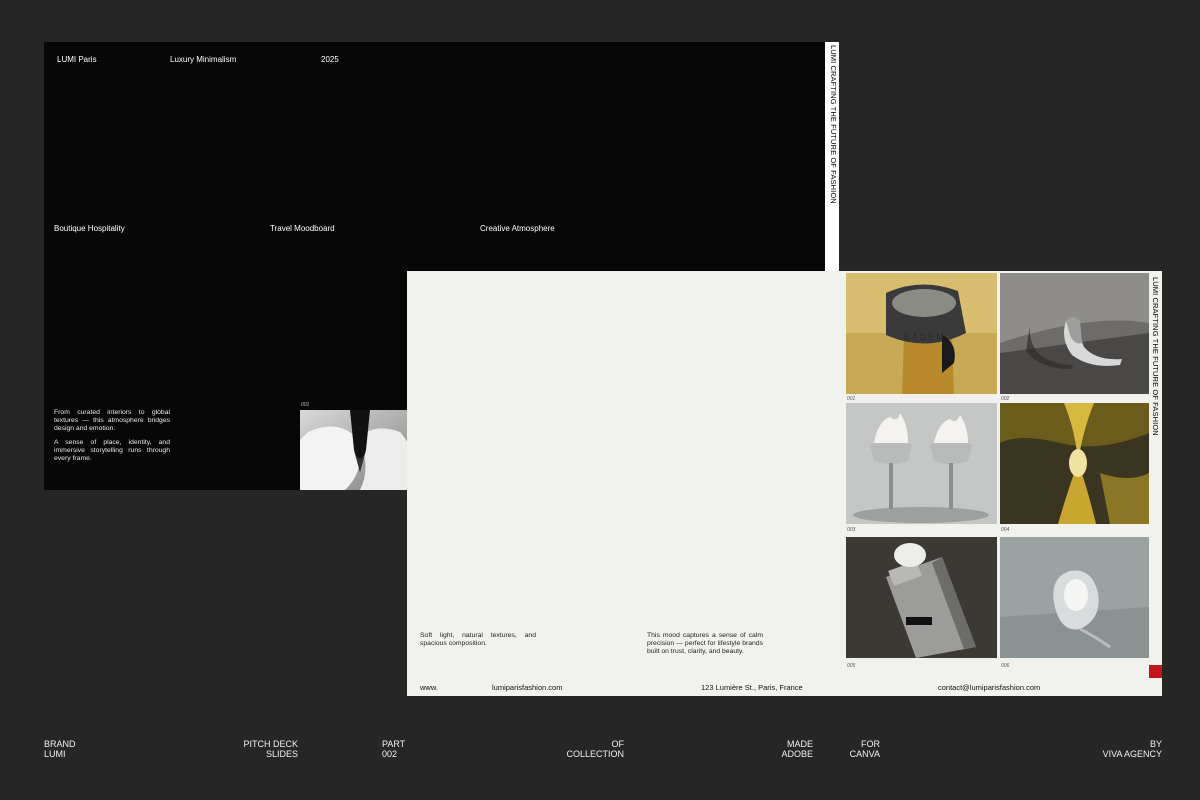 This screenshot has height=800, width=1200. What do you see at coordinates (1005, 666) in the screenshot?
I see `grid-num-6: 006` at bounding box center [1005, 666].